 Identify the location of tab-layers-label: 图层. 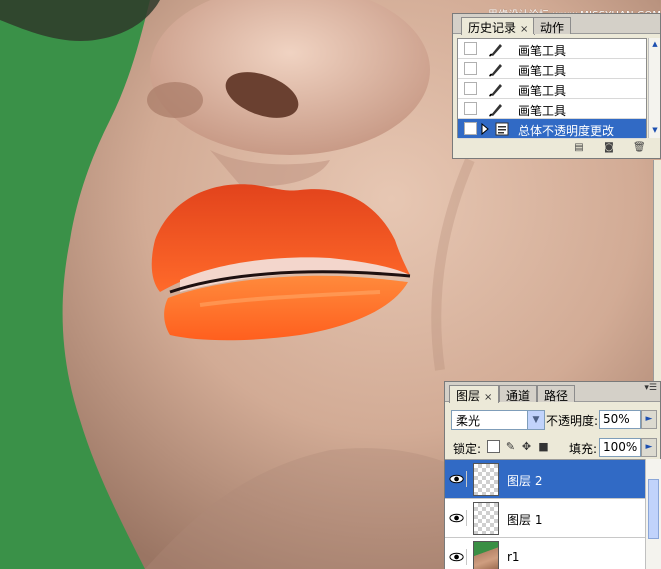
(468, 396).